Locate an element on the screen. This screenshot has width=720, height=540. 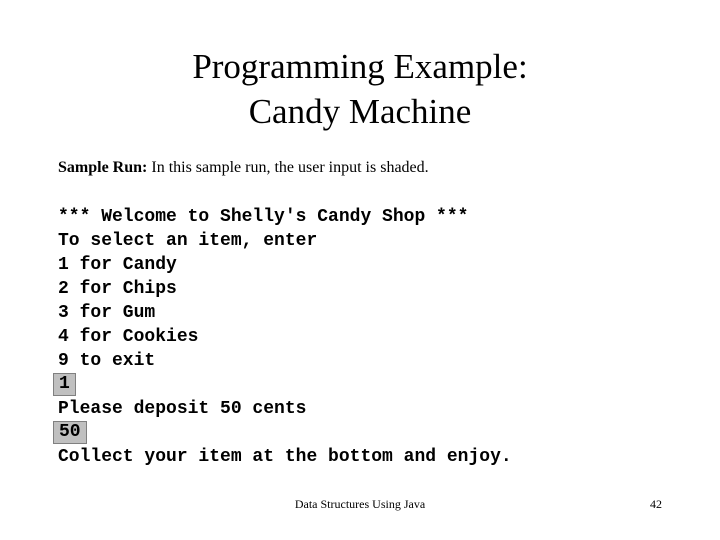
console-line: To select an item, enter is located at coordinates (188, 241).